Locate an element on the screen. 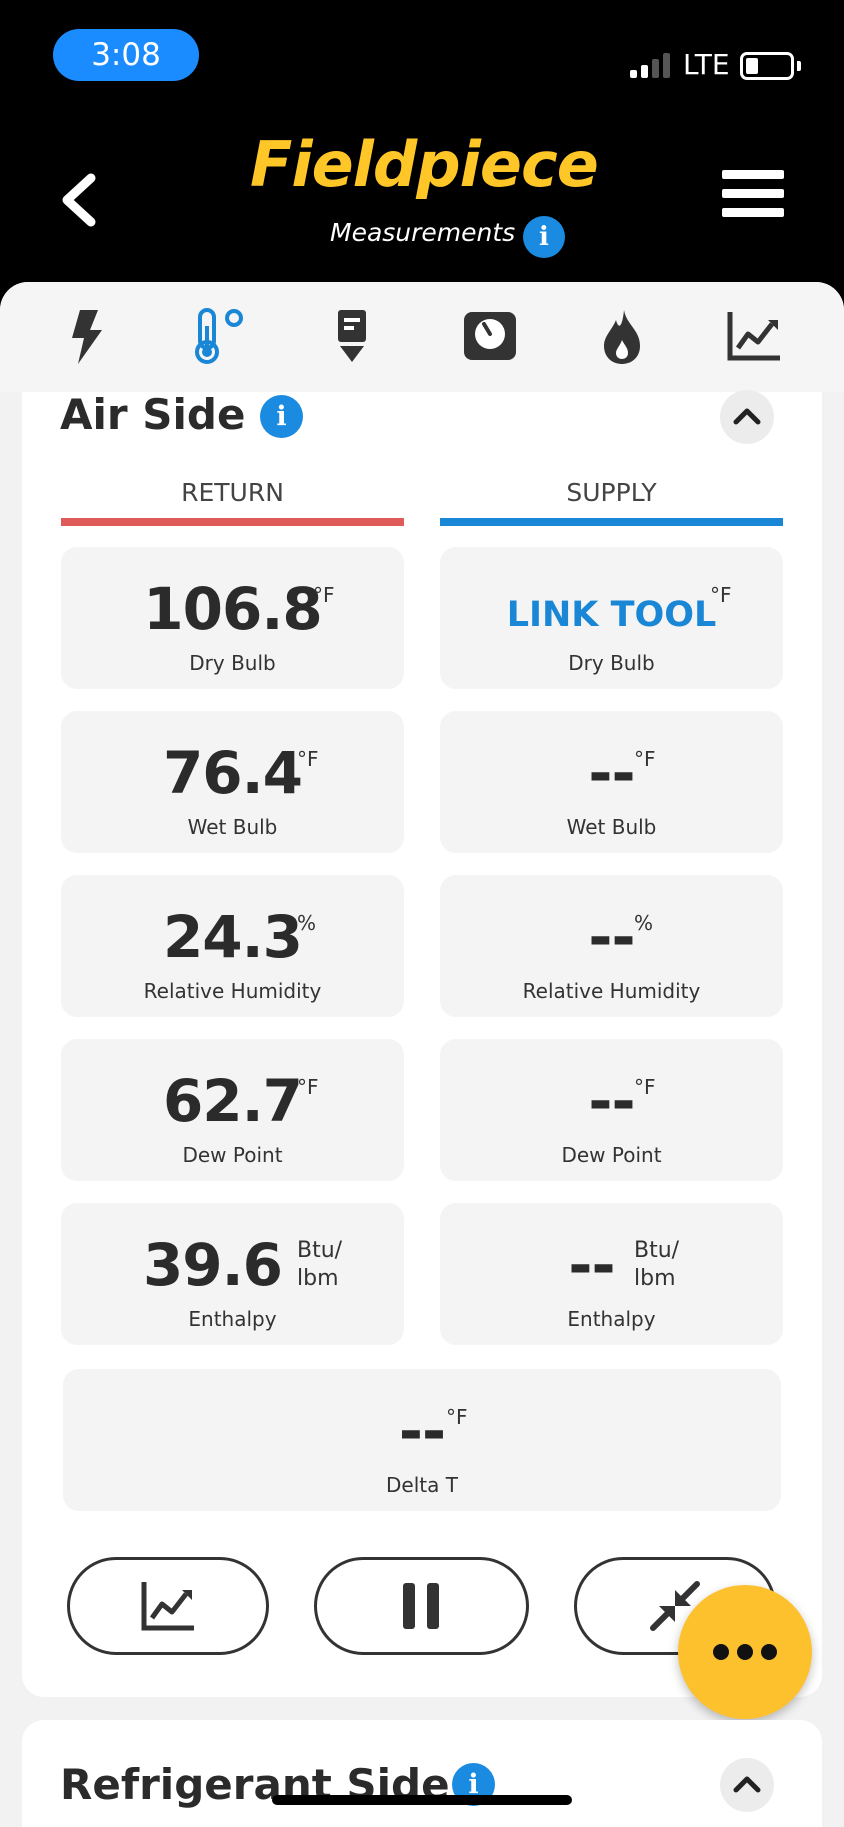 Image resolution: width=844 pixels, height=1827 pixels. lightning-icon is located at coordinates (87, 337).